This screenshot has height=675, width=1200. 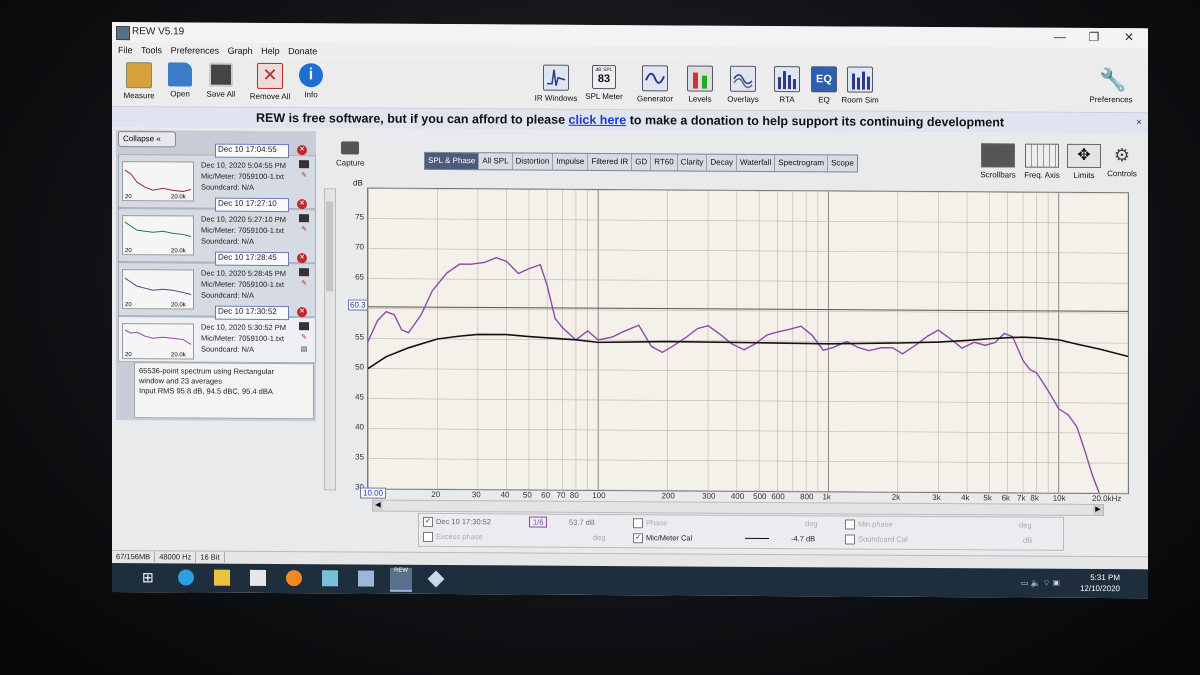 What do you see at coordinates (662, 538) in the screenshot?
I see `legend-cal: ✓ Mic/Meter Cal` at bounding box center [662, 538].